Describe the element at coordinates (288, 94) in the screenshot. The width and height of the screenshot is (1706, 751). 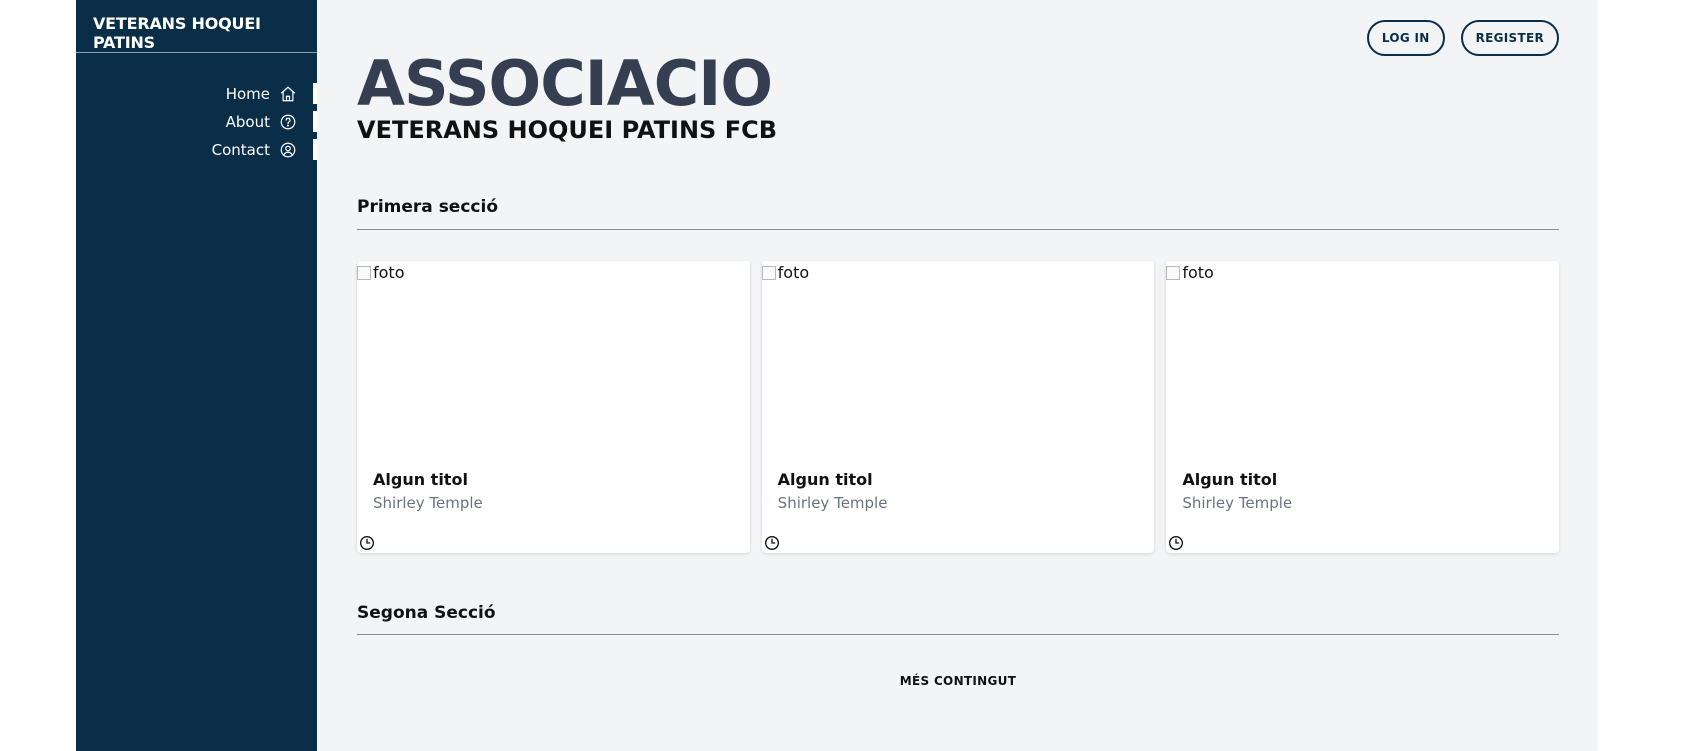
I see `home-icon` at that location.